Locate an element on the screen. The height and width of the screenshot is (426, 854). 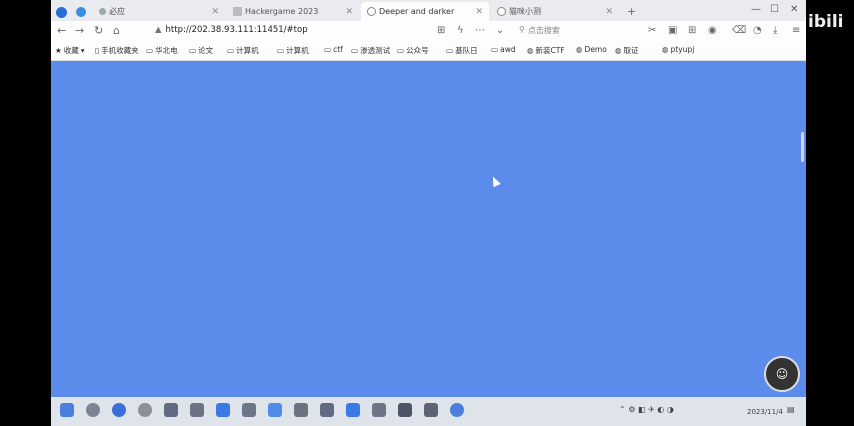
account-icon: ▣ is located at coordinates (672, 30).